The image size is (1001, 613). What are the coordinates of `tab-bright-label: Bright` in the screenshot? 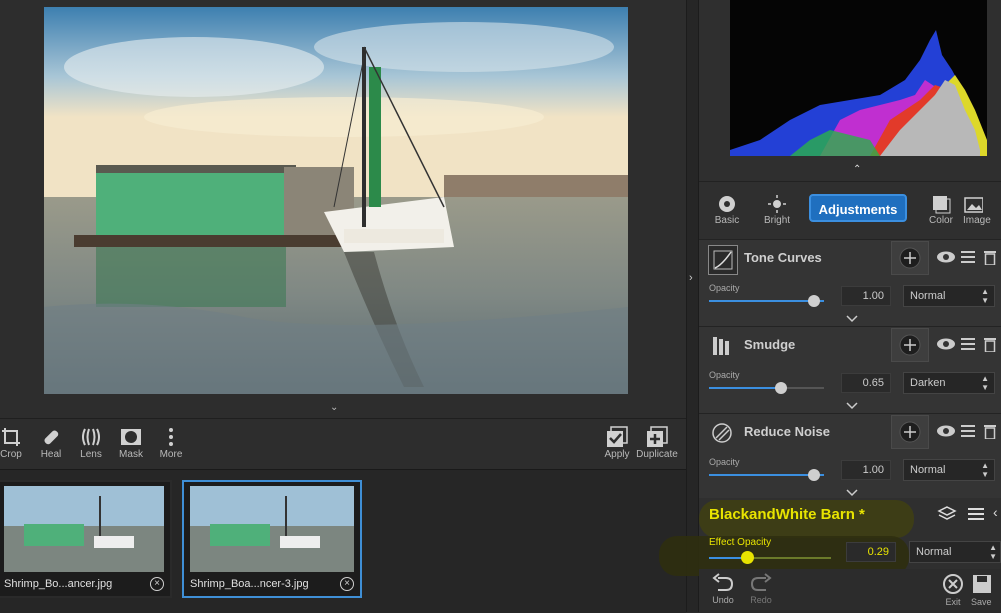 It's located at (777, 220).